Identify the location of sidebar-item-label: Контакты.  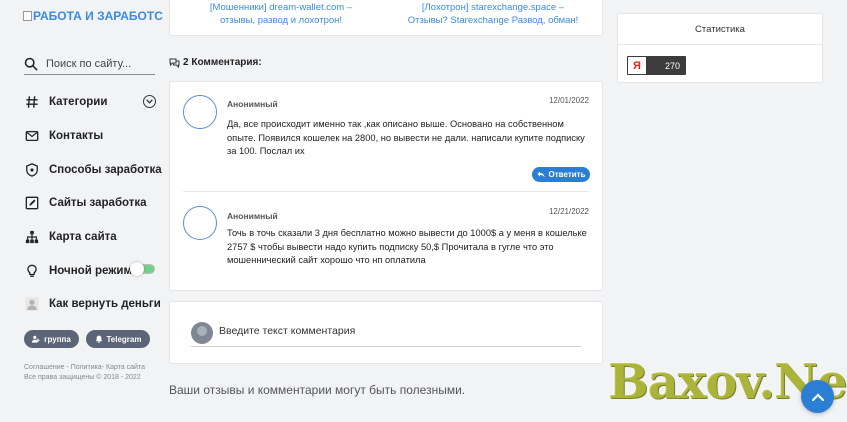
(76, 136).